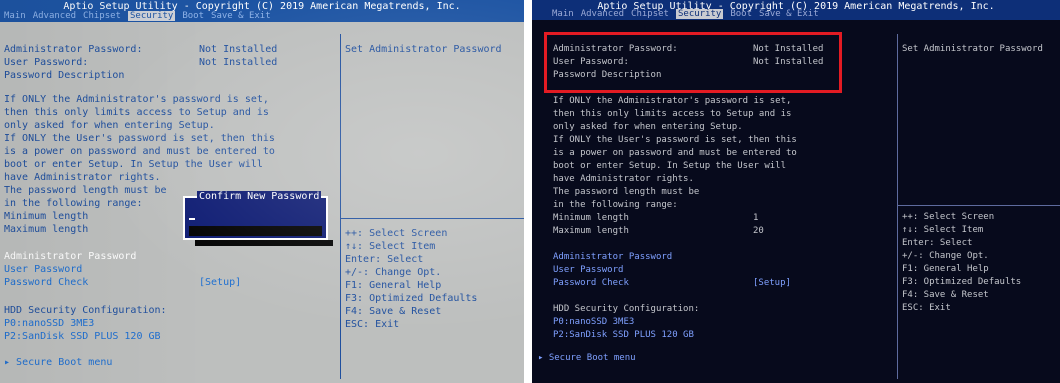 Image resolution: width=1060 pixels, height=383 pixels. Describe the element at coordinates (255, 215) in the screenshot. I see `confirm-password-dialog: Confirm New Password` at that location.